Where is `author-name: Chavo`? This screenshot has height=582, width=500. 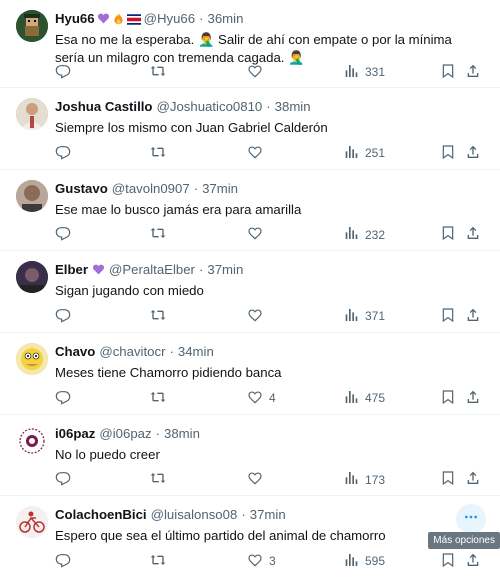
author-name: Chavo is located at coordinates (75, 351).